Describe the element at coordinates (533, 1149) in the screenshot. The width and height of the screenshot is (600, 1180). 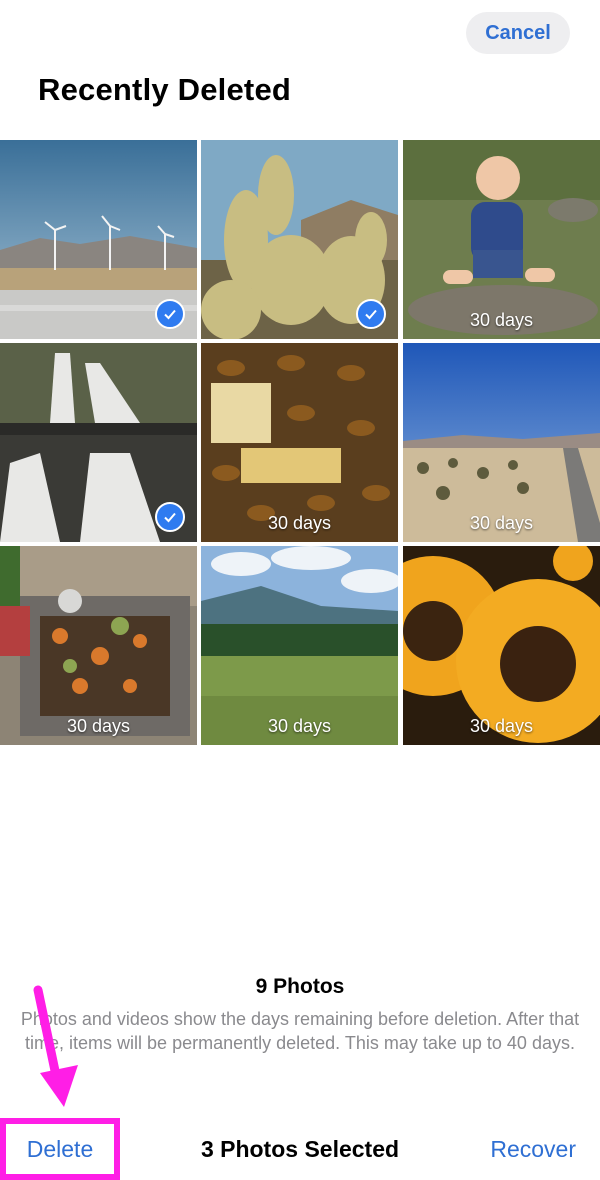
I see `recover-button: Recover` at that location.